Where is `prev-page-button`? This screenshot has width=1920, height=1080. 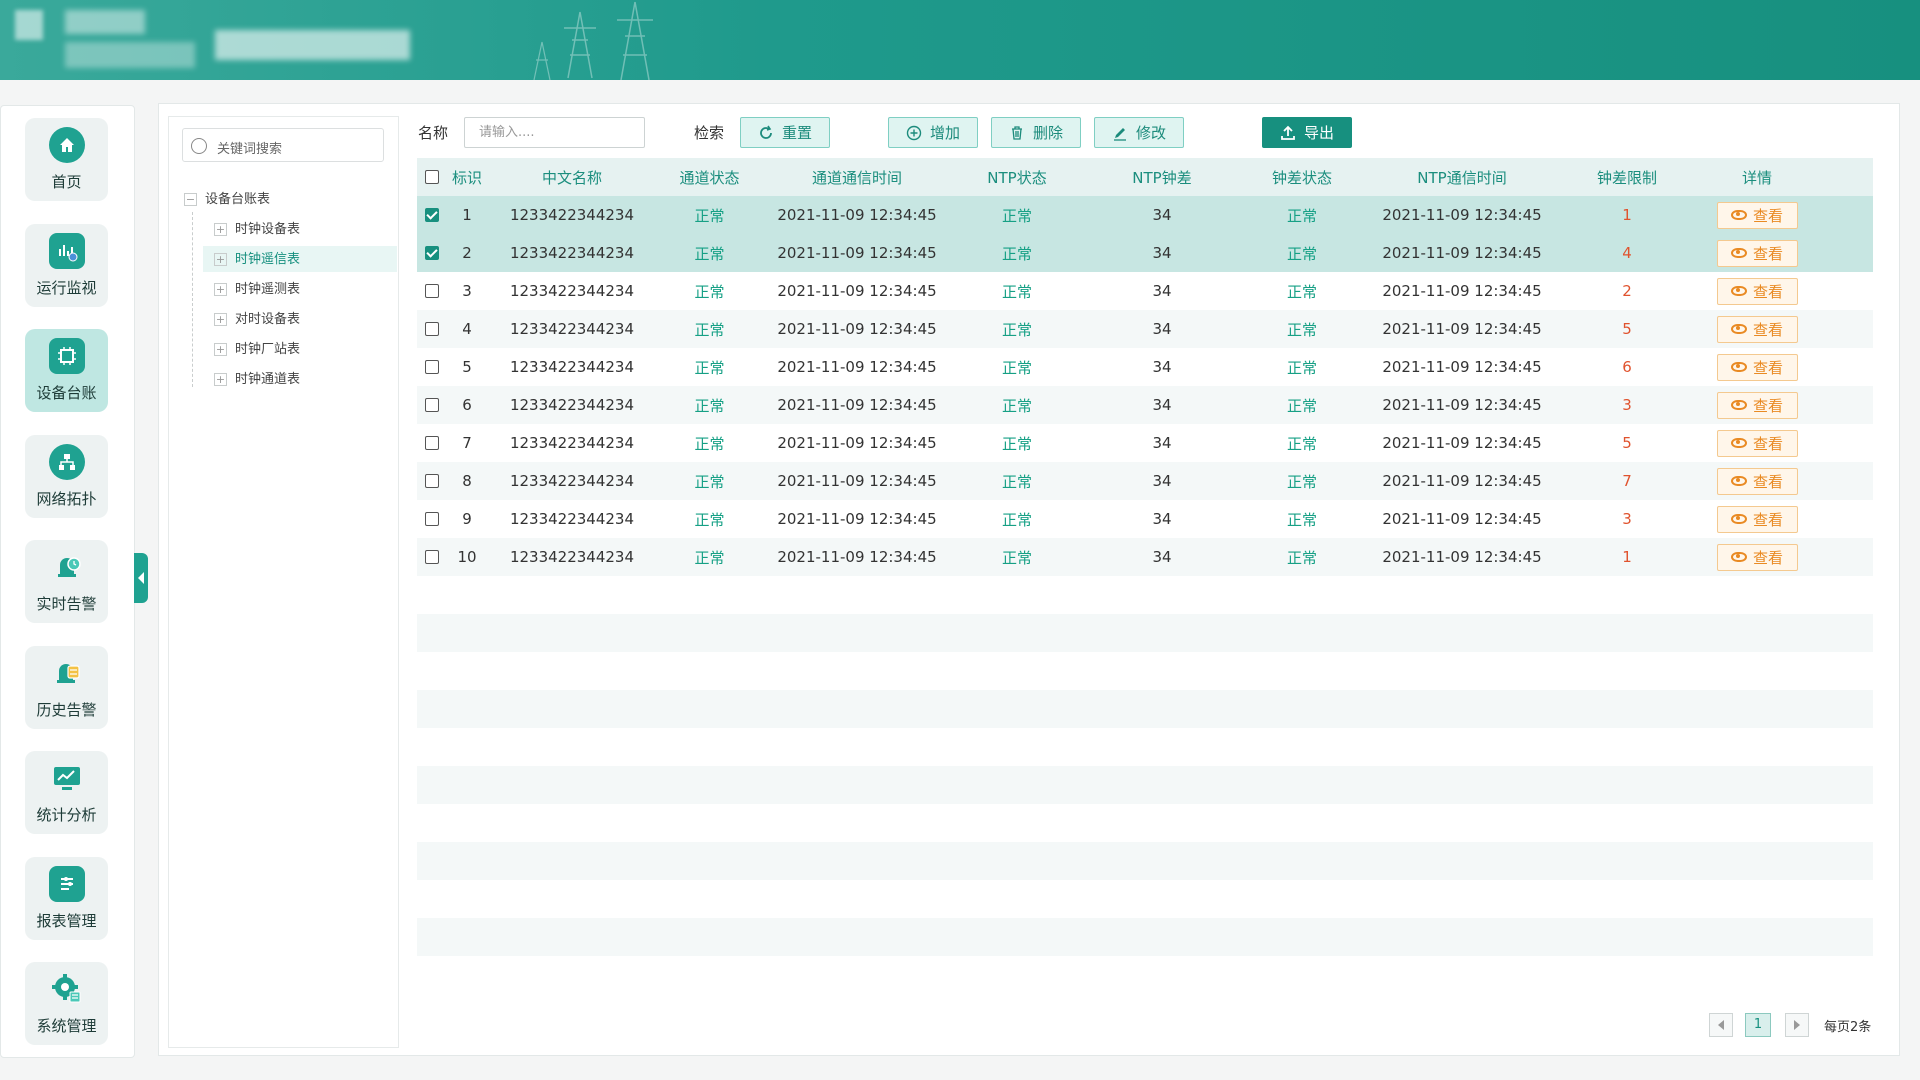 prev-page-button is located at coordinates (1721, 1025).